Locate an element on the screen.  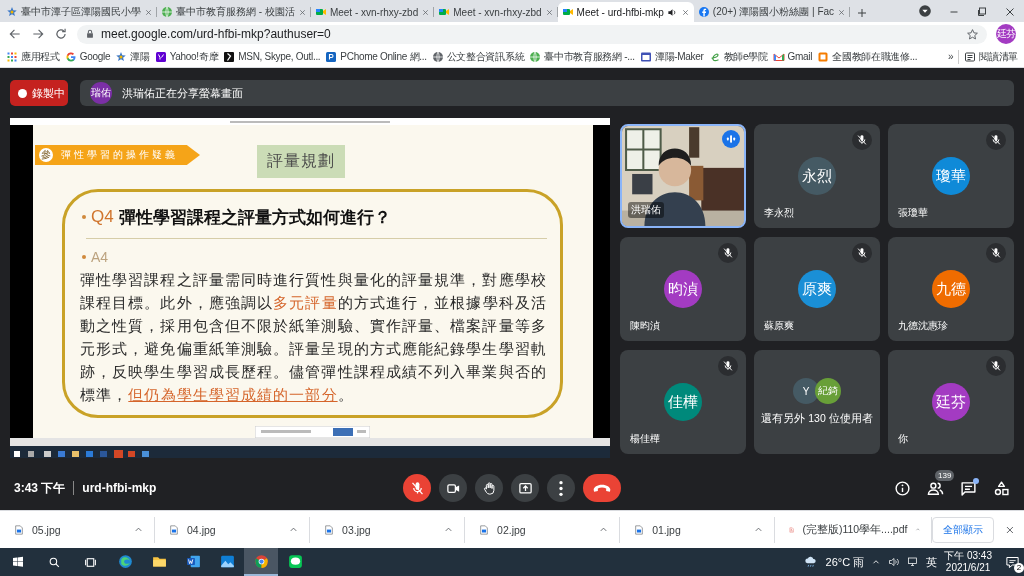
download-item: 04.jpg is located at coordinates (233, 529).